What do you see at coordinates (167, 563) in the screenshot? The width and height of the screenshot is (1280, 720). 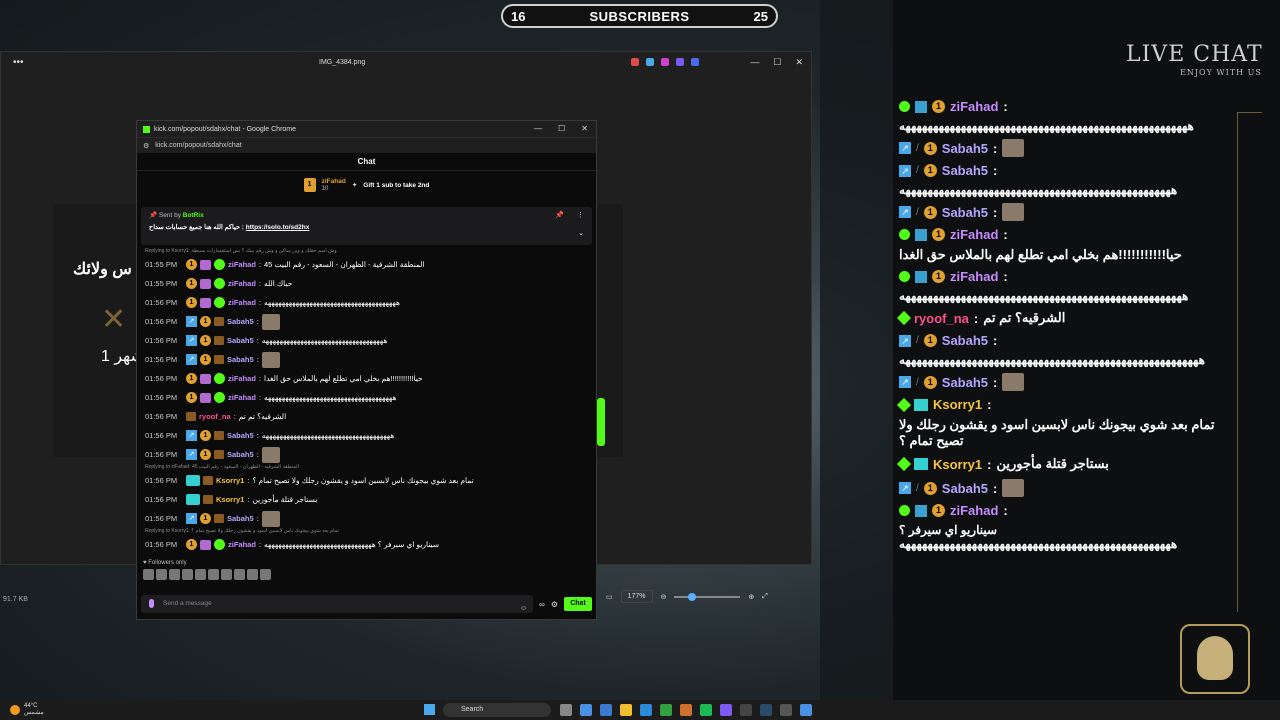 I see `followers-text: Followers only` at bounding box center [167, 563].